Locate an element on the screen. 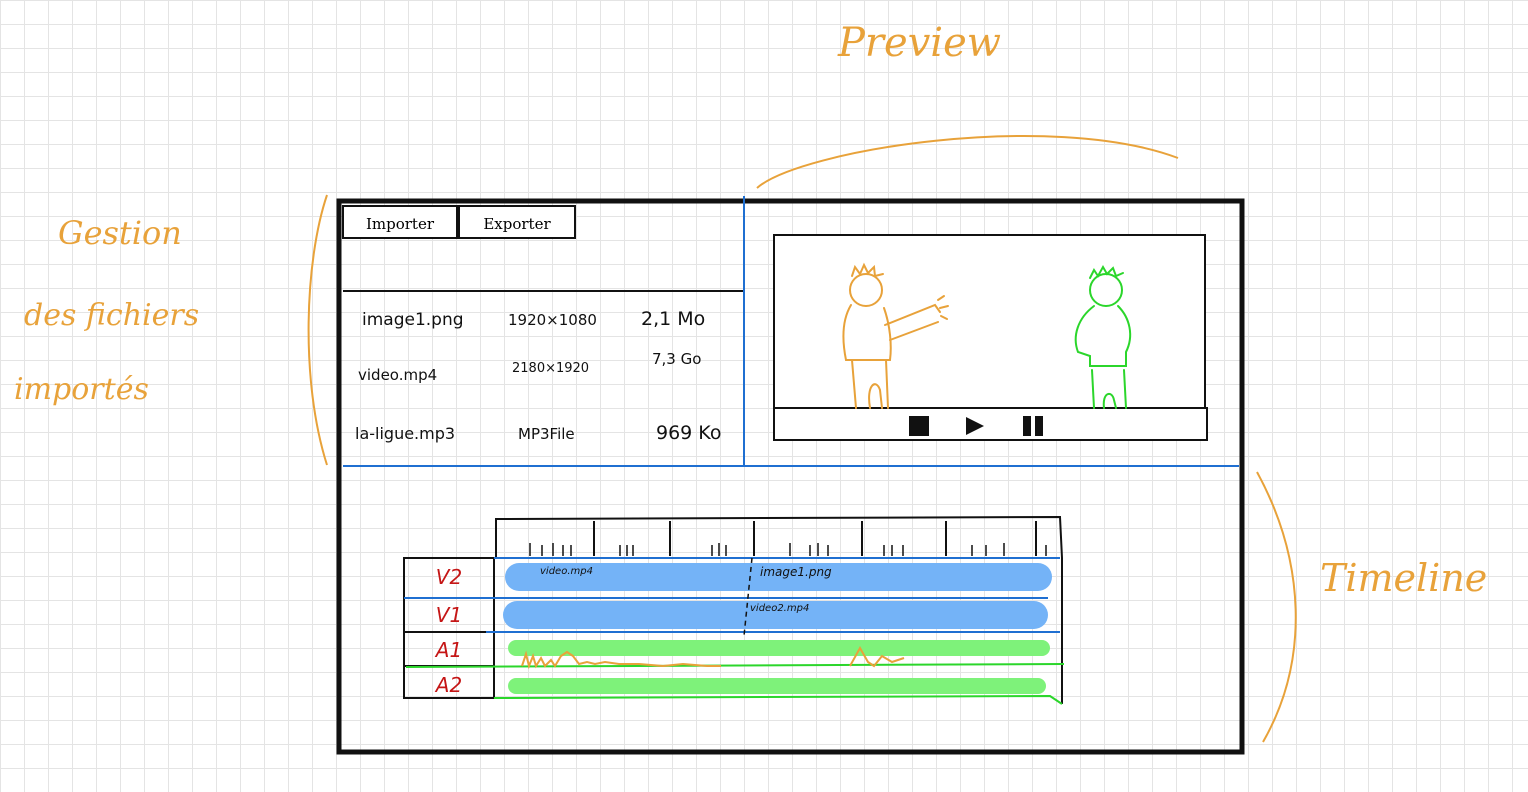 Image resolution: width=1528 pixels, height=792 pixels. file-size: 7,3 Go is located at coordinates (677, 359).